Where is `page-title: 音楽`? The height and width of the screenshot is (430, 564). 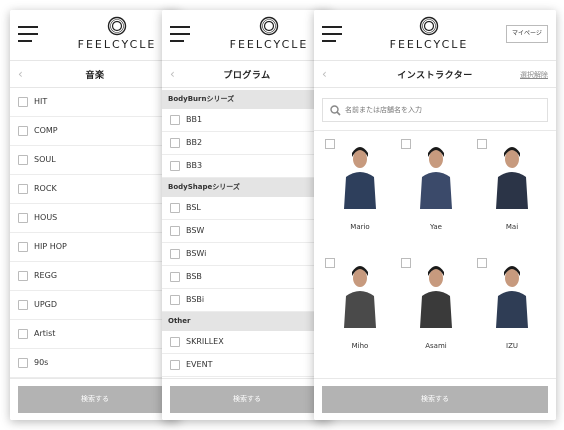 page-title: 音楽 is located at coordinates (95, 76).